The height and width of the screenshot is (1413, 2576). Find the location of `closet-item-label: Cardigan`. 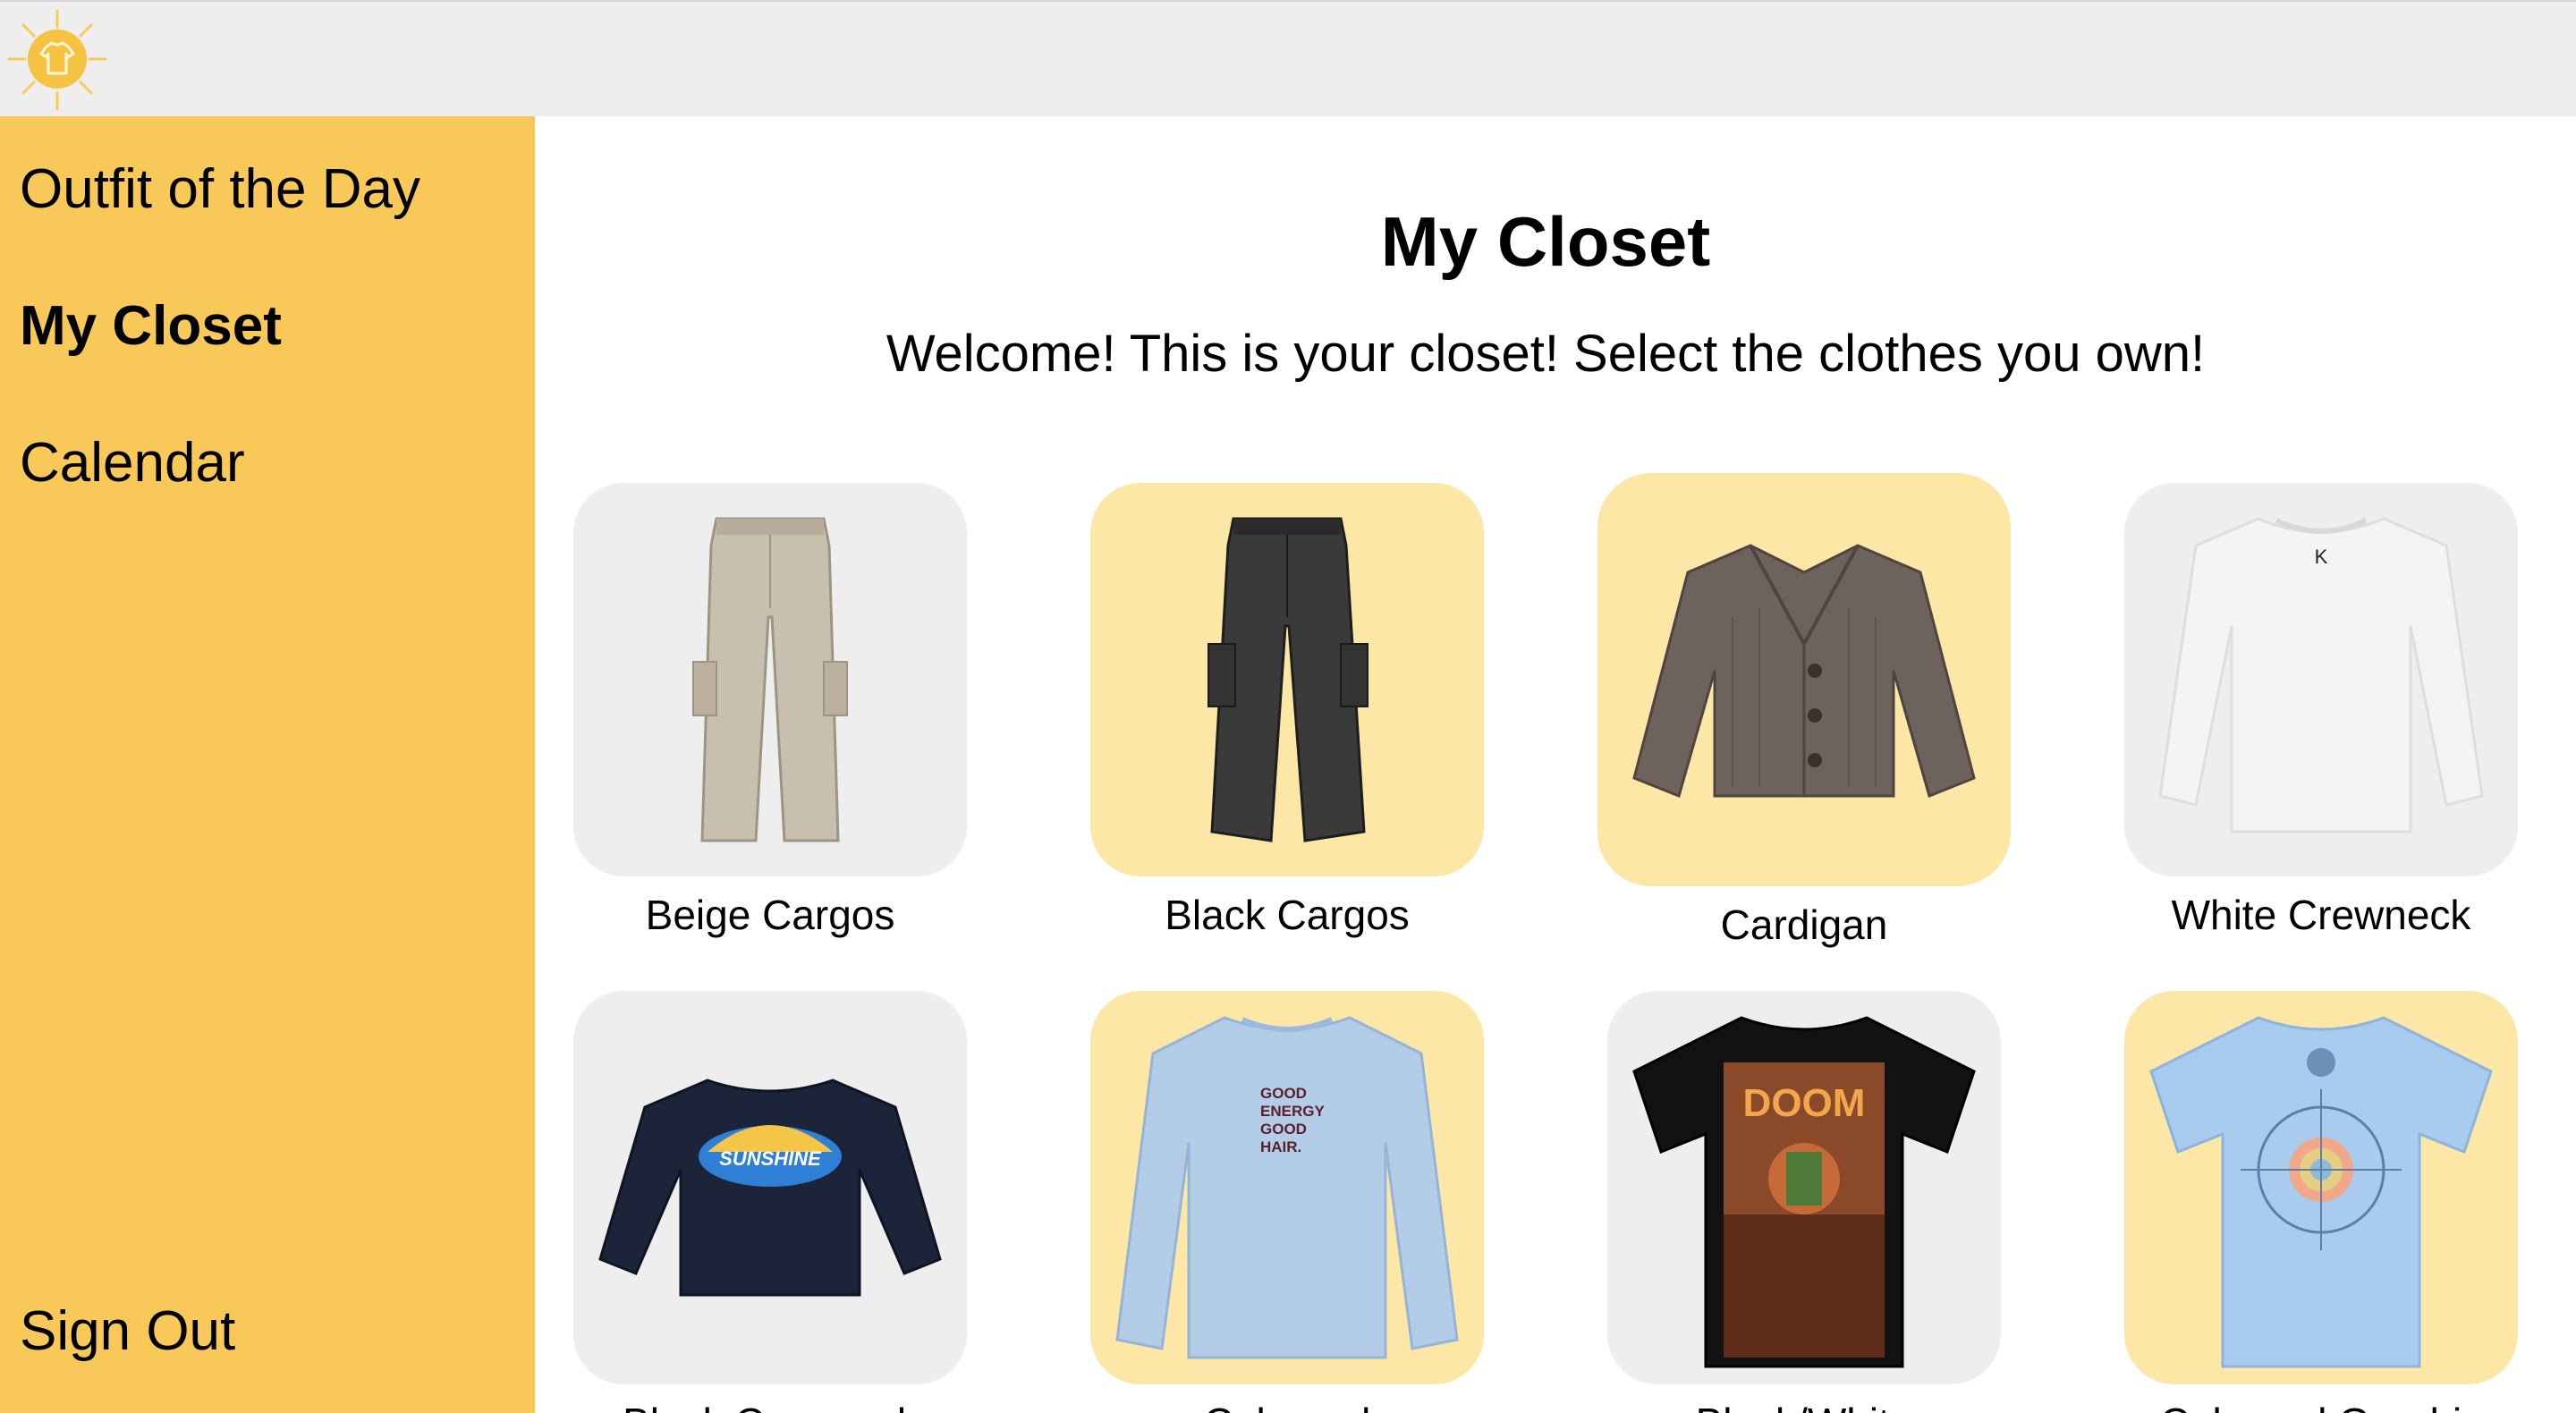

closet-item-label: Cardigan is located at coordinates (1804, 924).